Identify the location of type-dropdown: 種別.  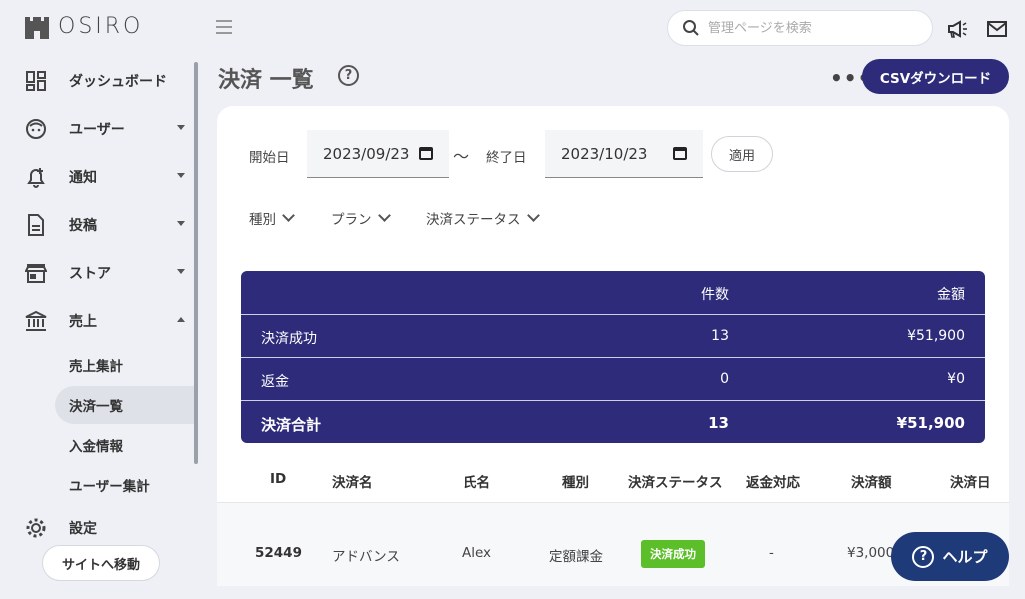
(272, 218).